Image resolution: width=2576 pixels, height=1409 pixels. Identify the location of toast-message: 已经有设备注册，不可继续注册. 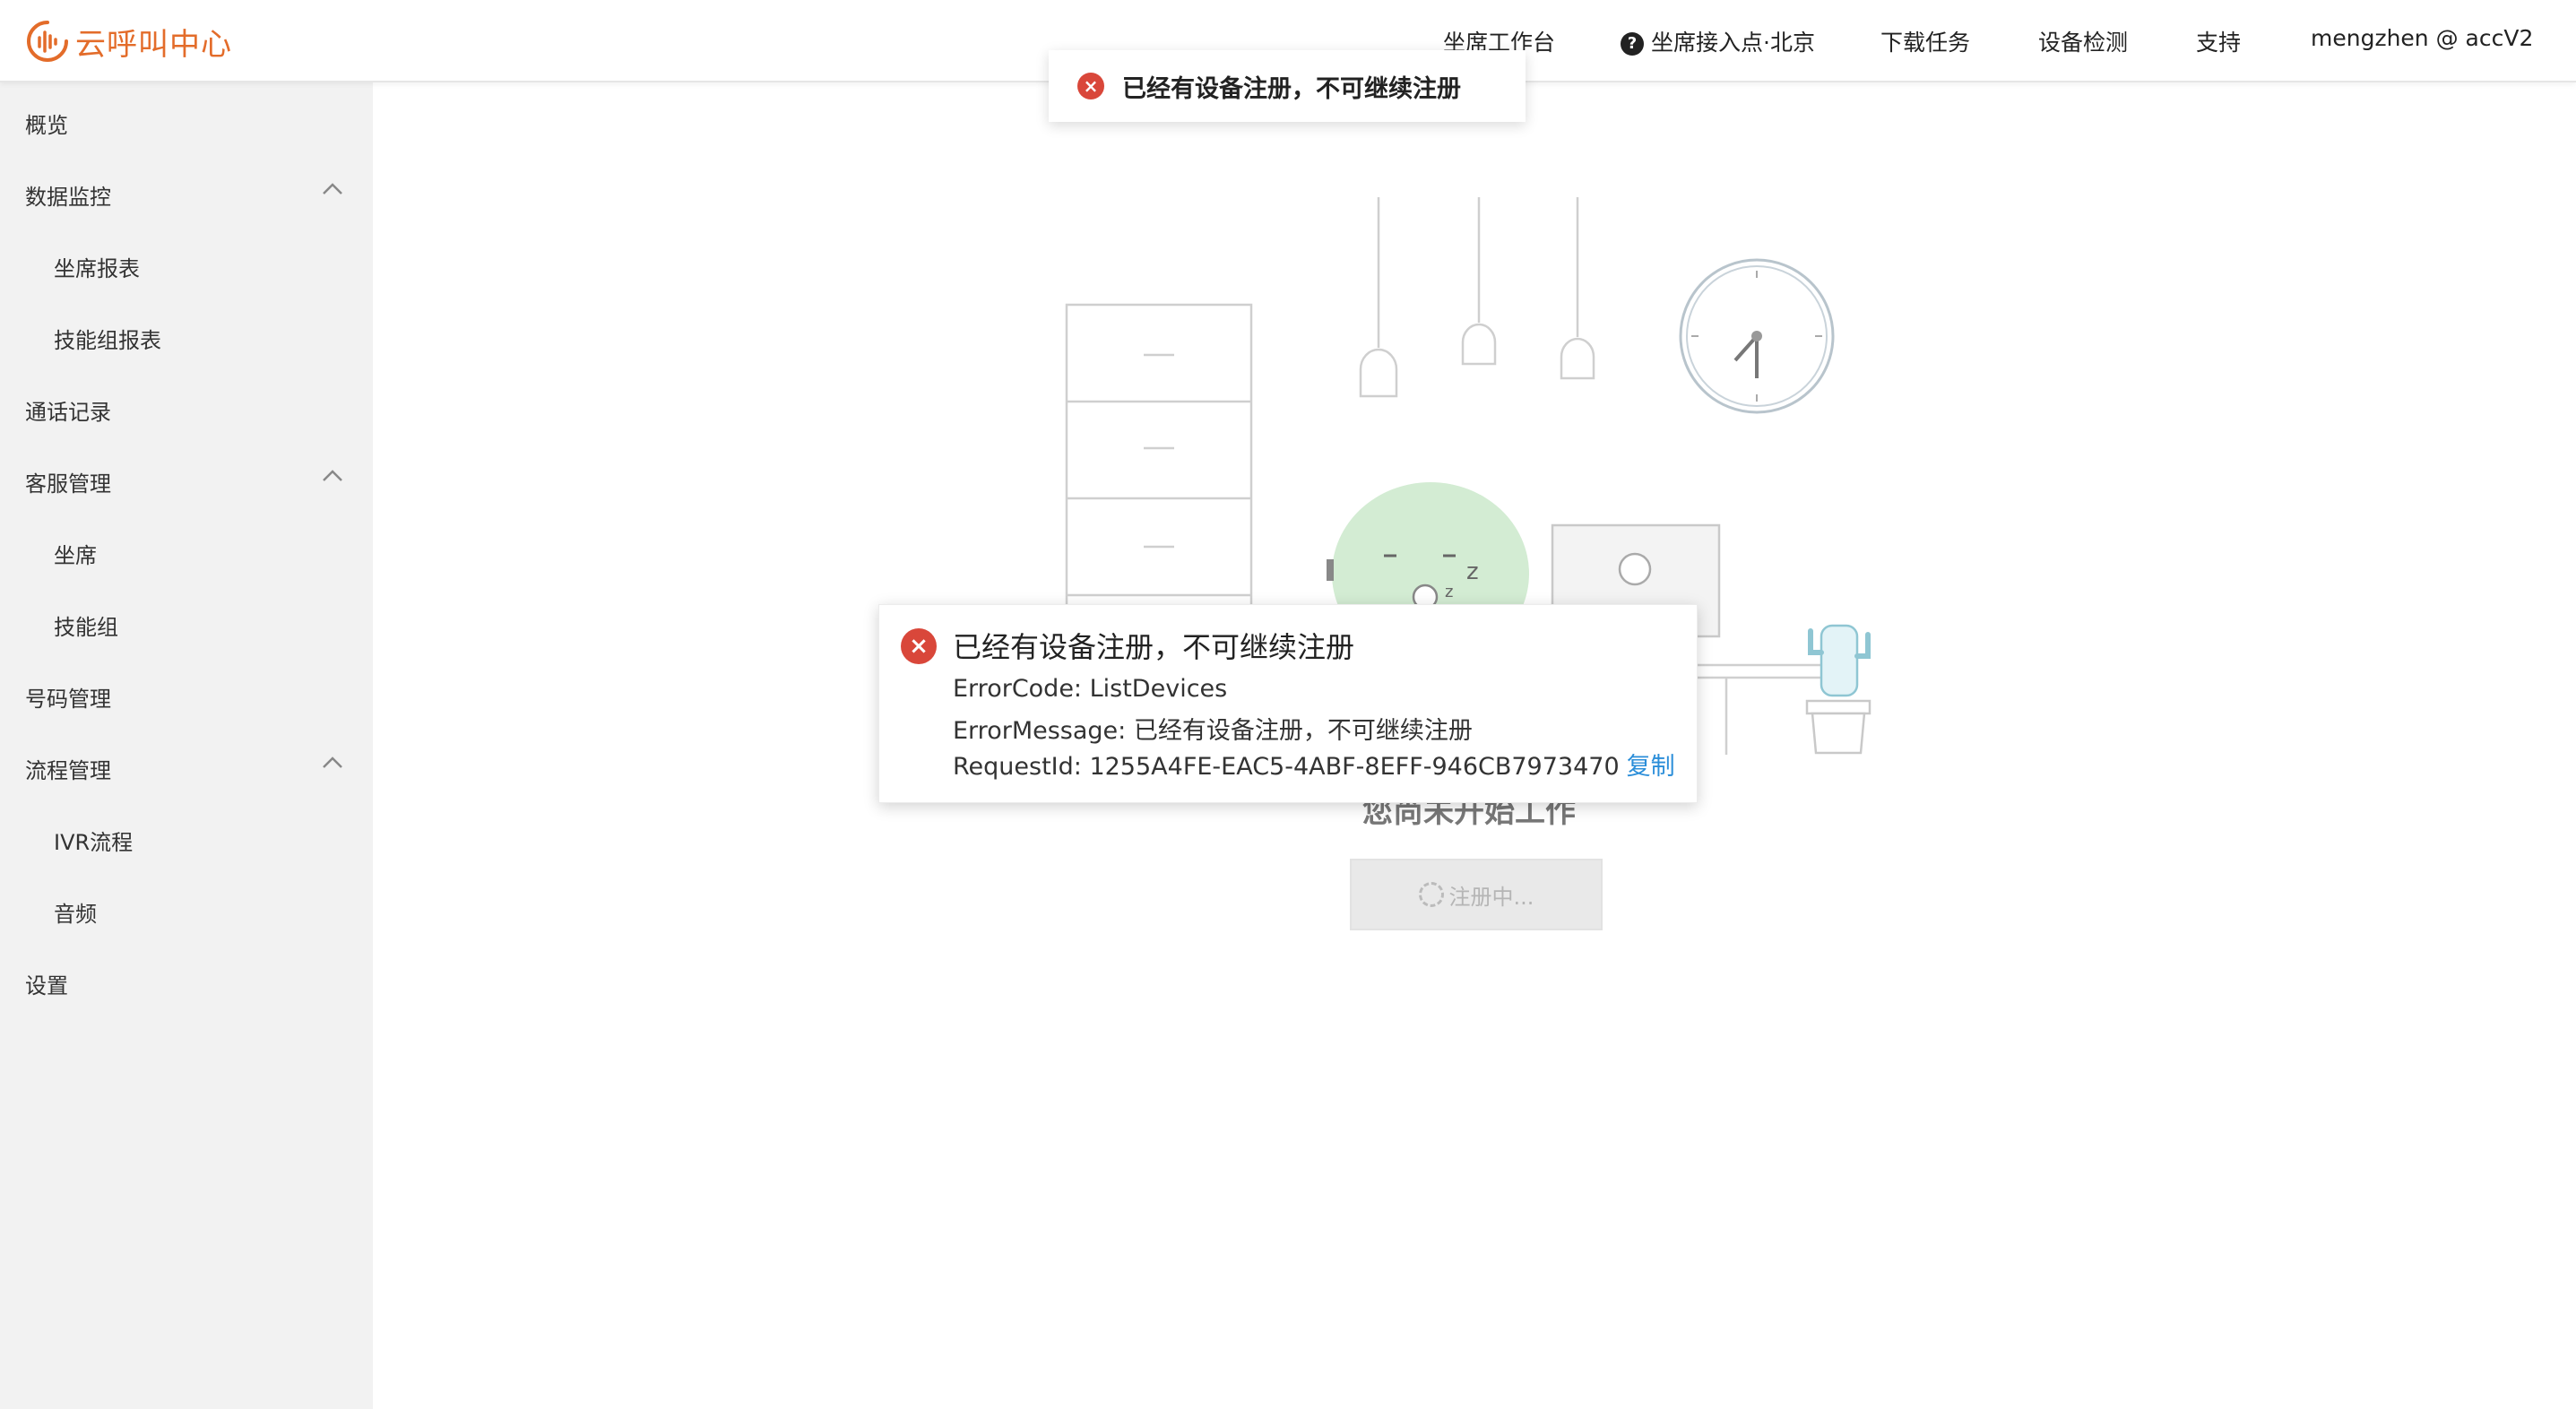
(1291, 88).